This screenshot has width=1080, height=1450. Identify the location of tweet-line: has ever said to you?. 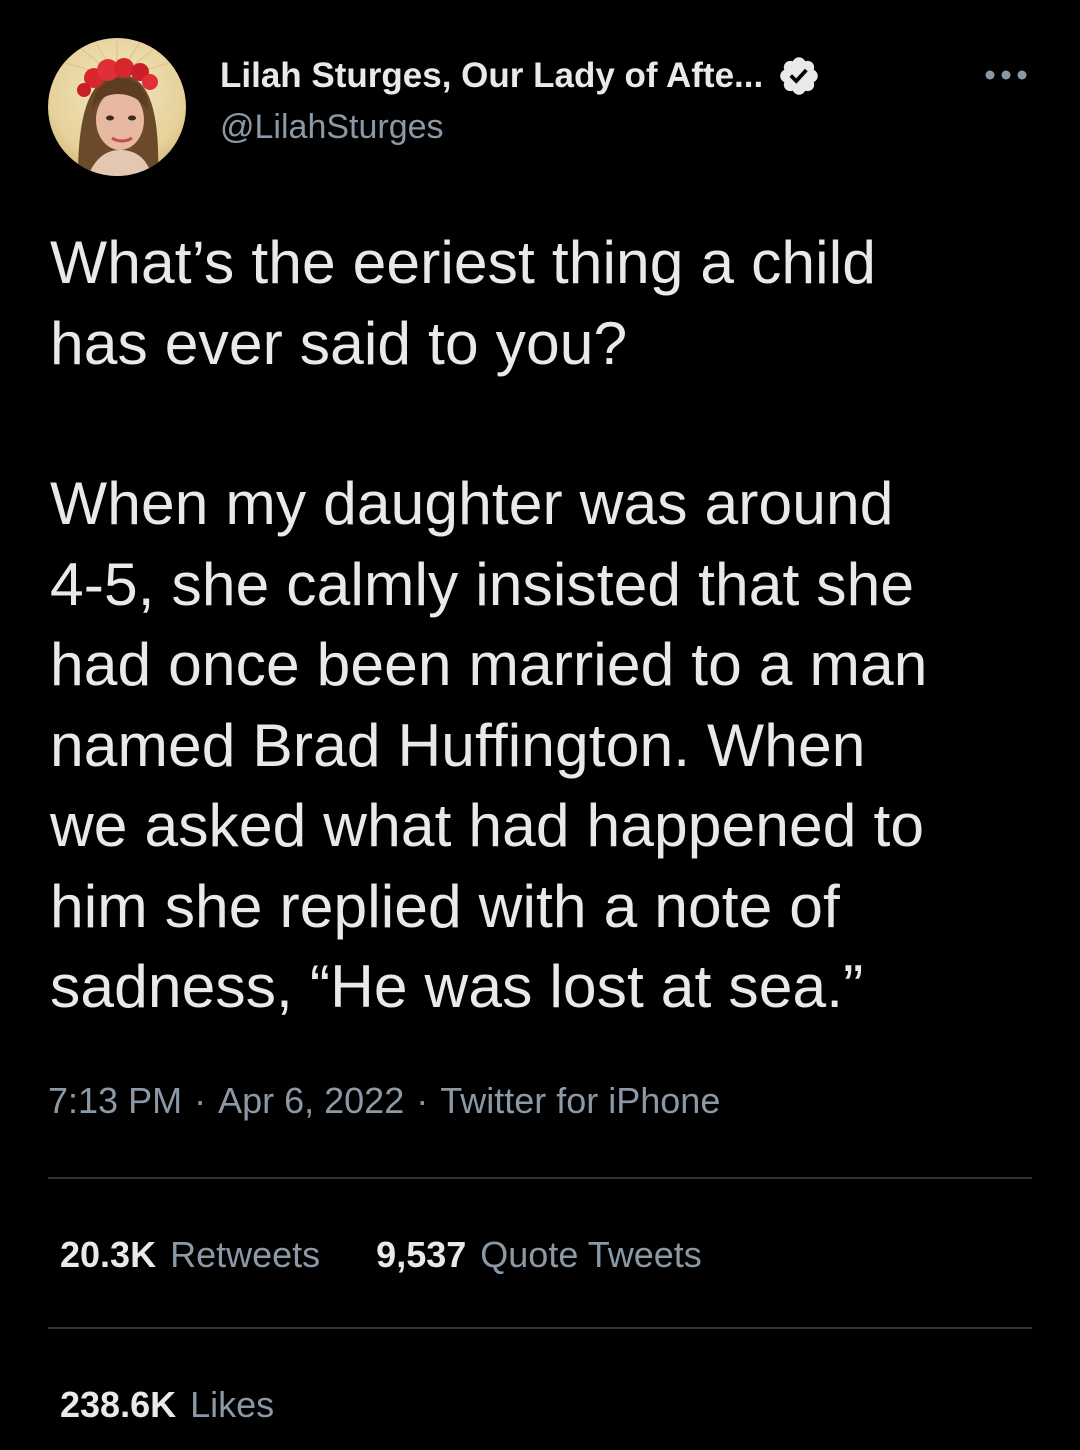
(339, 342).